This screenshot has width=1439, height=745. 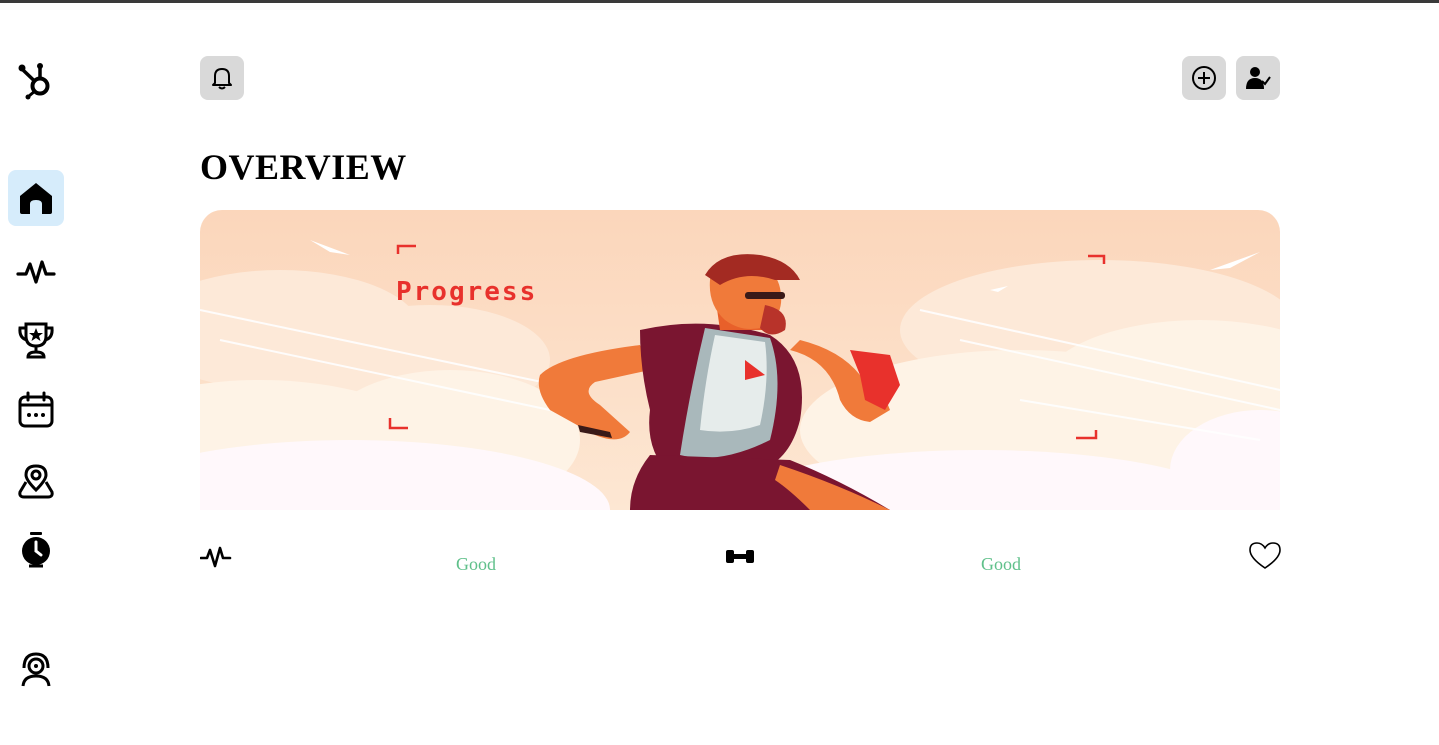 I want to click on home-icon, so click(x=36, y=198).